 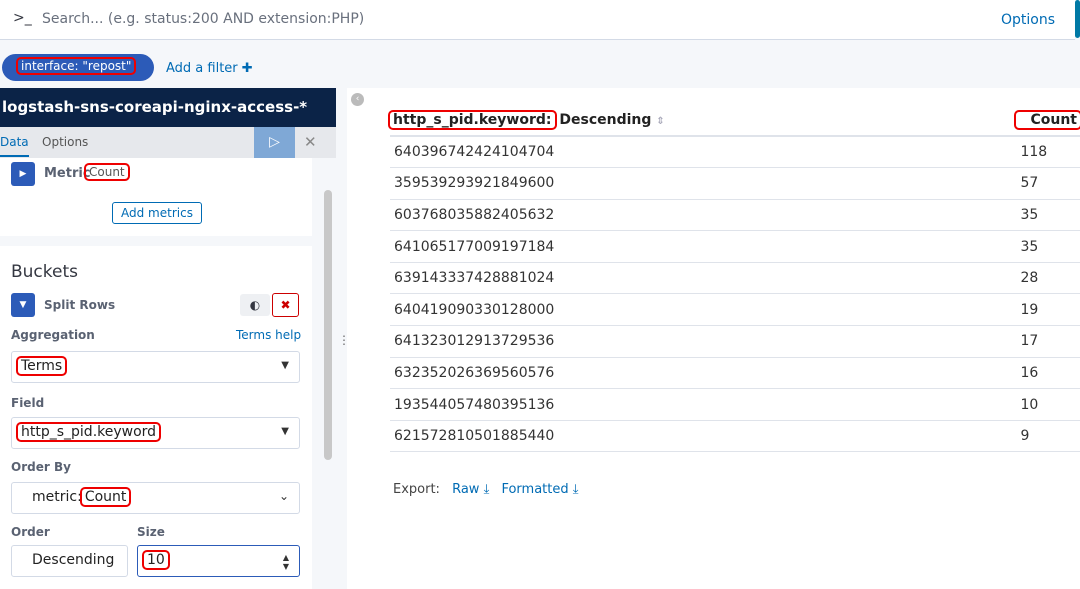 I want to click on count-column-header: Count, so click(x=1047, y=120).